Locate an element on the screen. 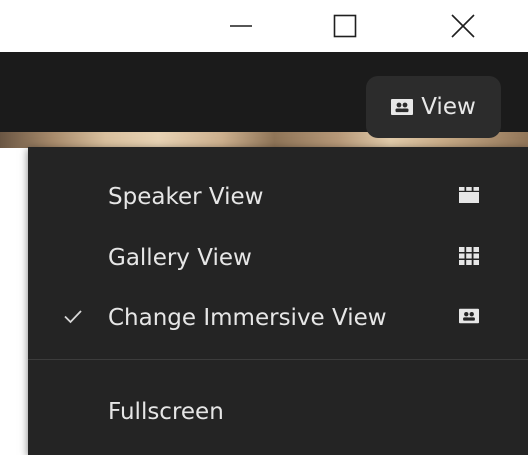  menu-item-gallery-view: Gallery View is located at coordinates (278, 258).